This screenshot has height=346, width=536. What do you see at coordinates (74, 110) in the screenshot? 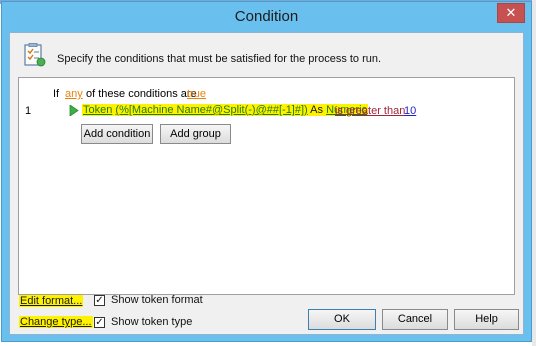
I see `play-icon` at bounding box center [74, 110].